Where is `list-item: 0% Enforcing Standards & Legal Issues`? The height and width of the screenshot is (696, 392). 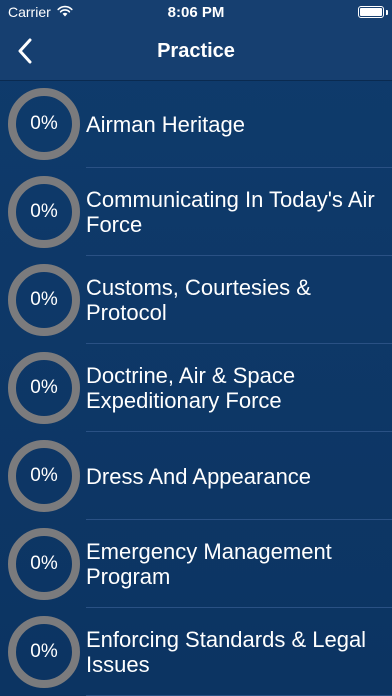 list-item: 0% Enforcing Standards & Legal Issues is located at coordinates (196, 652).